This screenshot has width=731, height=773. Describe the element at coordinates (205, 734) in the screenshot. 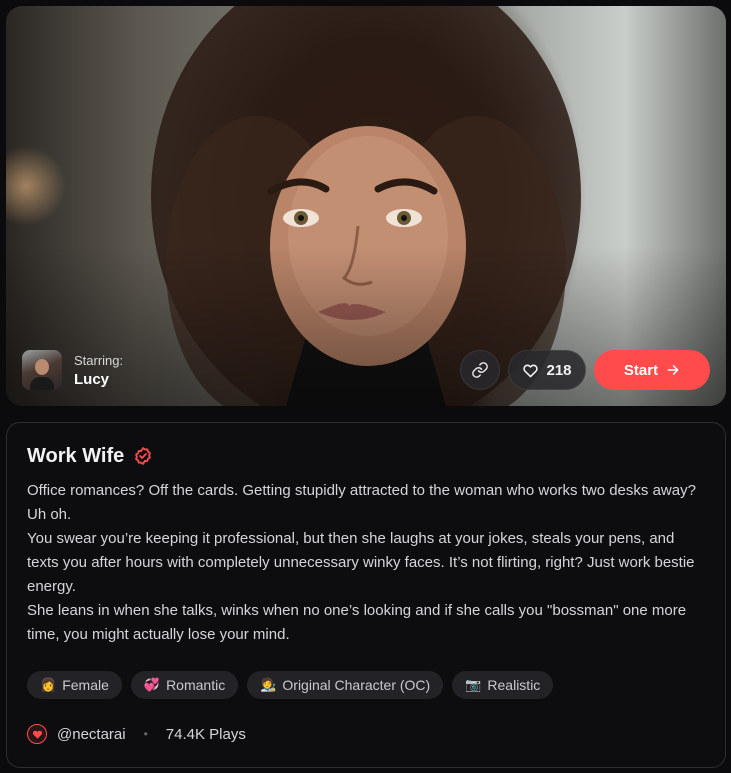

I see `play-count: 74.4K Plays` at that location.